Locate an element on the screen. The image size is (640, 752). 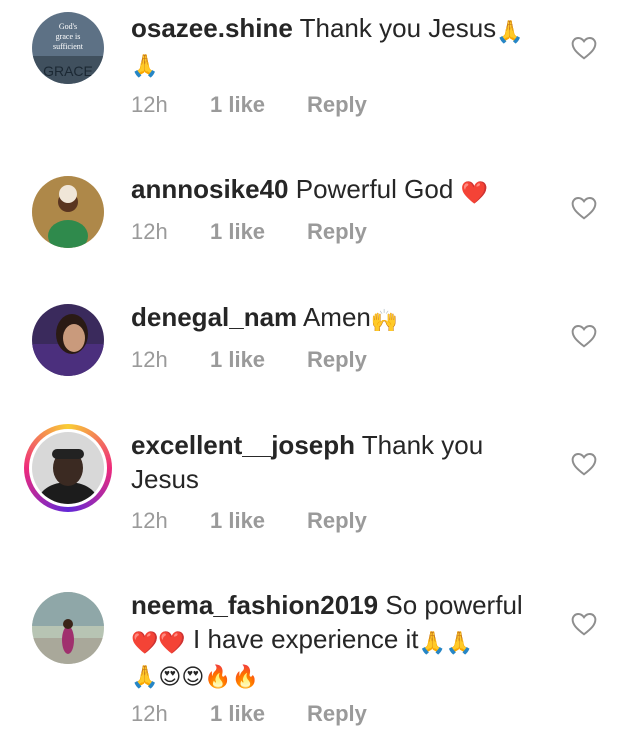
avatar-ring-inner is located at coordinates (68, 468).